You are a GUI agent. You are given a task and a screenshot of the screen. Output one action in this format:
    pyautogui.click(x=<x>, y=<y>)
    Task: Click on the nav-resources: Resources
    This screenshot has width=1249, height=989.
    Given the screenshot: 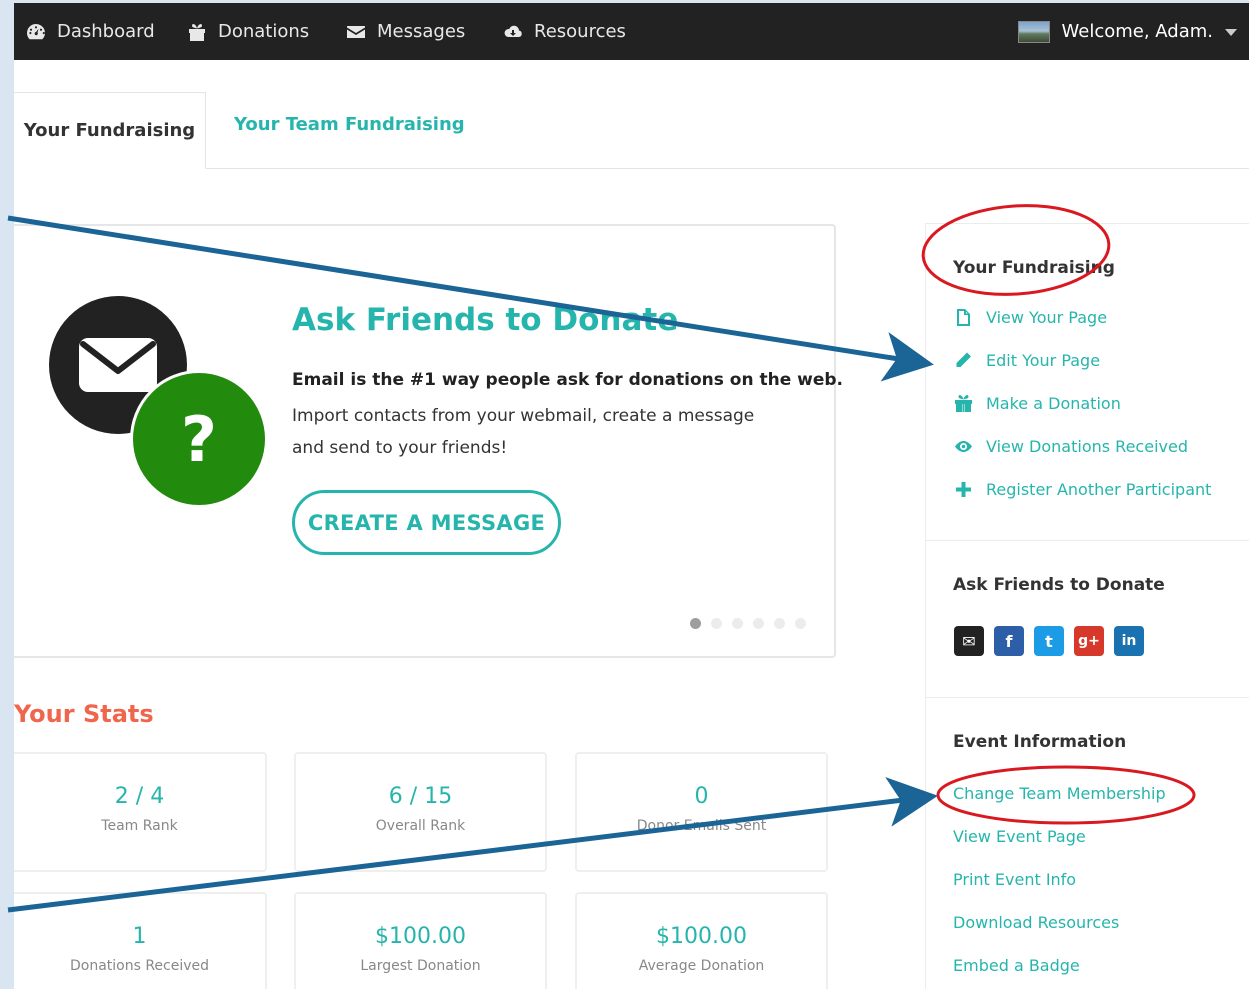 What is the action you would take?
    pyautogui.click(x=564, y=31)
    